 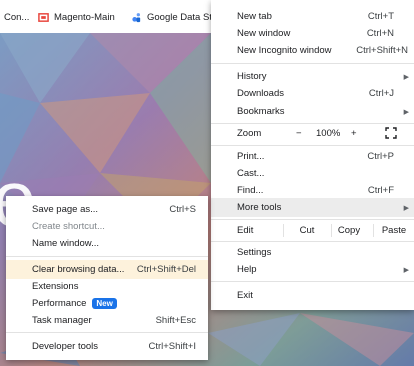 What do you see at coordinates (312, 93) in the screenshot?
I see `menu-item-downloads: Downloads Ctrl+J` at bounding box center [312, 93].